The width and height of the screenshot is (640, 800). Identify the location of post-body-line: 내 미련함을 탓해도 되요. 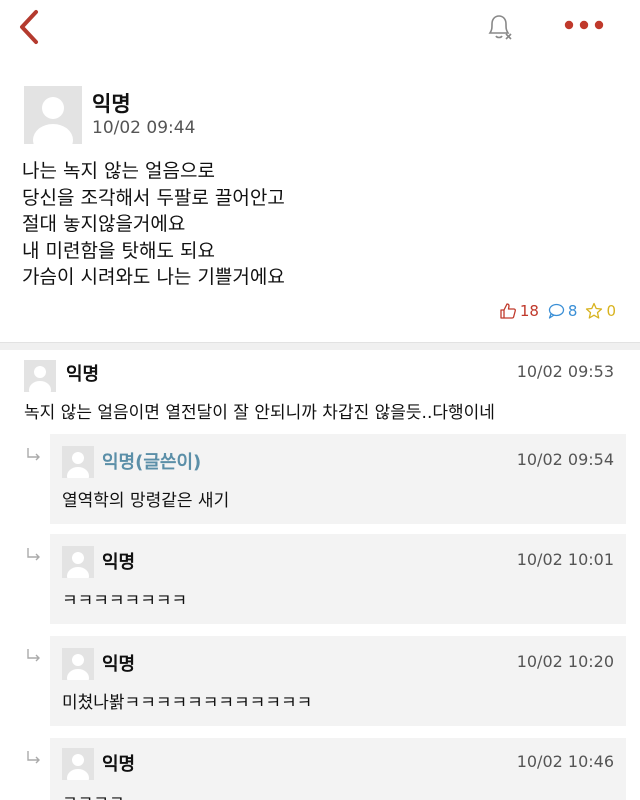
(118, 250).